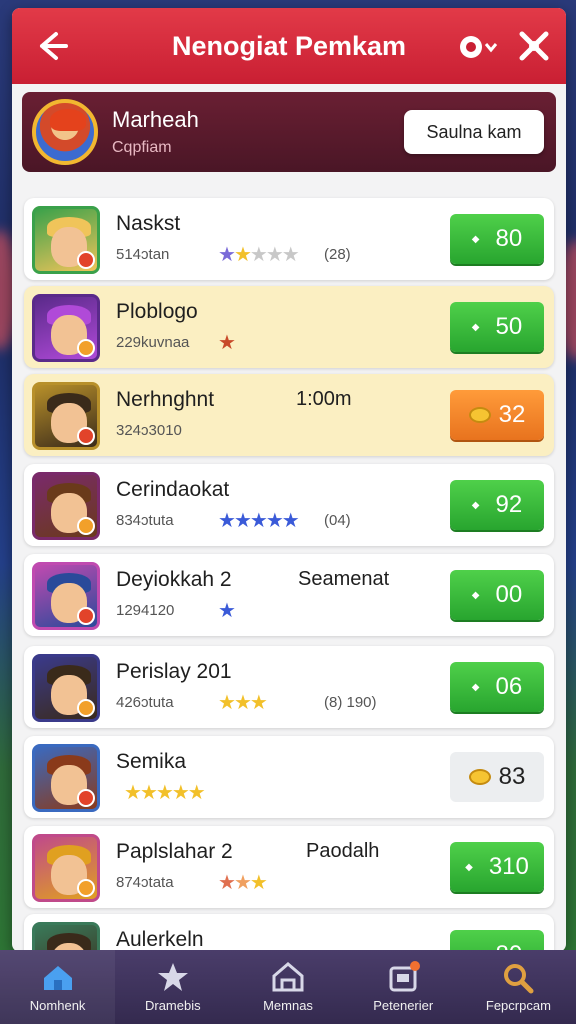  I want to click on nav-label: Fepcrpcam, so click(518, 1005).